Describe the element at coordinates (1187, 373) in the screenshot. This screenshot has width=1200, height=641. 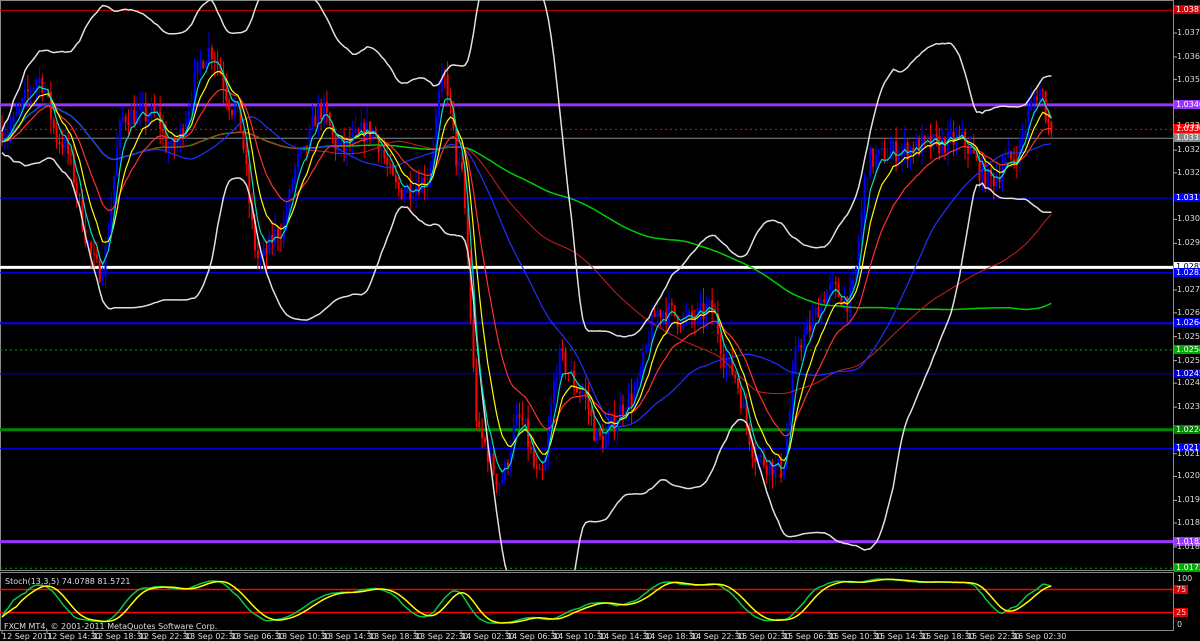
I see `price-tag-1.02450: 1.02450` at that location.